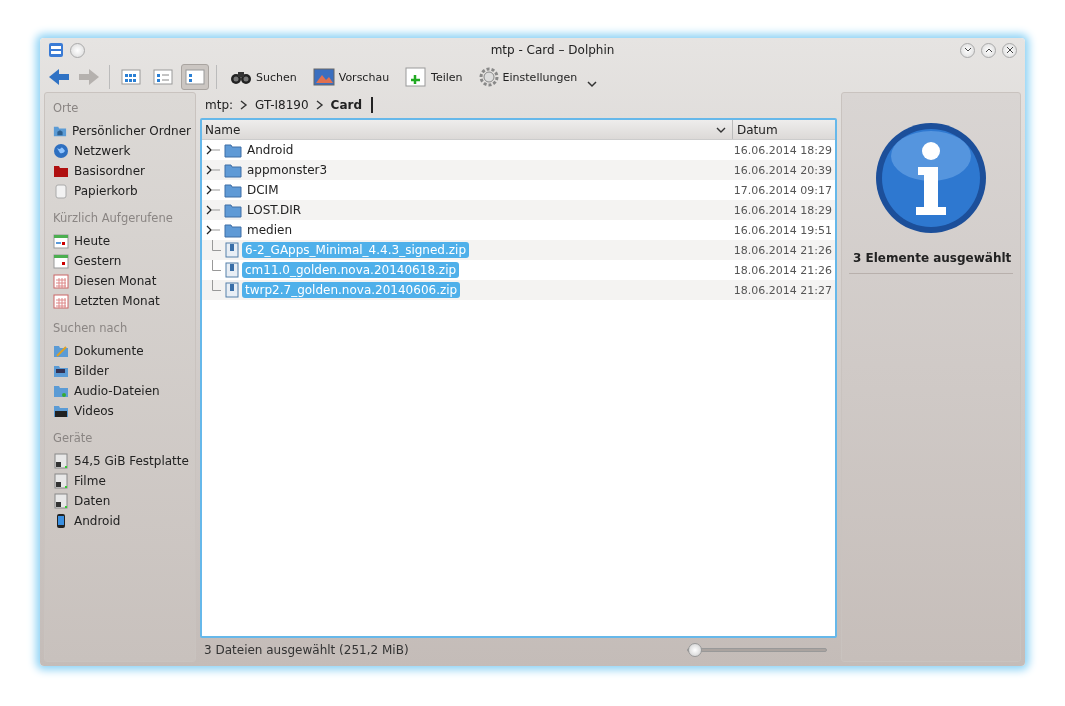 The image size is (1065, 706). I want to click on breadcrumb-item: GT-I8190, so click(282, 105).